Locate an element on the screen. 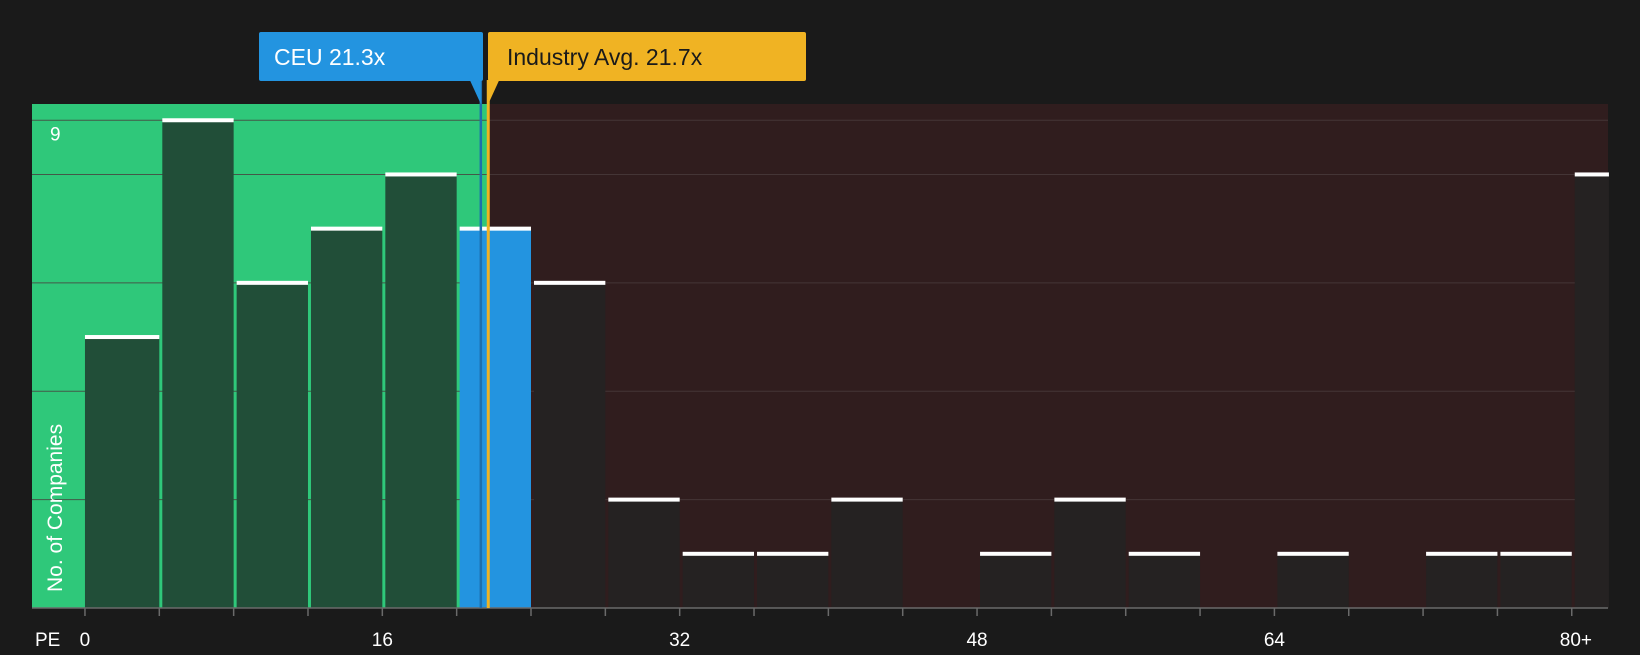  company-marker-label: CEU 21.3x is located at coordinates (330, 57).